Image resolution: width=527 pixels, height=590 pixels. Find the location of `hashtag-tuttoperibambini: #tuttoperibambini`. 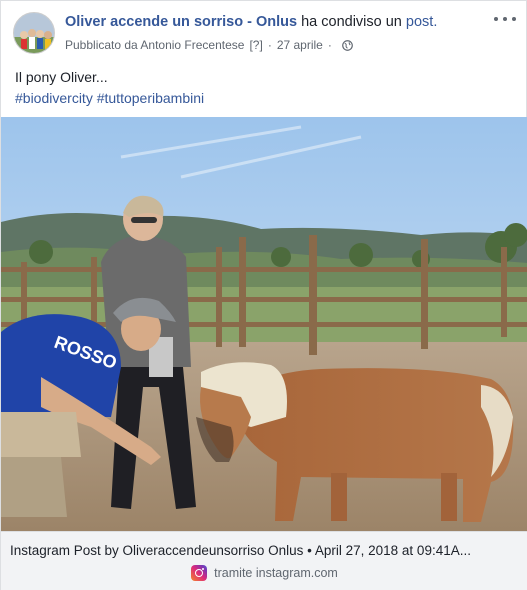

hashtag-tuttoperibambini: #tuttoperibambini is located at coordinates (150, 98).